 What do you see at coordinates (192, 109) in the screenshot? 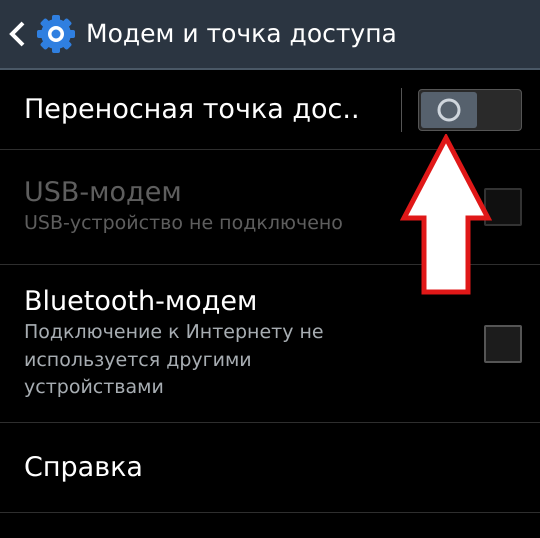
I see `setting-title: Переносная точка дос..` at bounding box center [192, 109].